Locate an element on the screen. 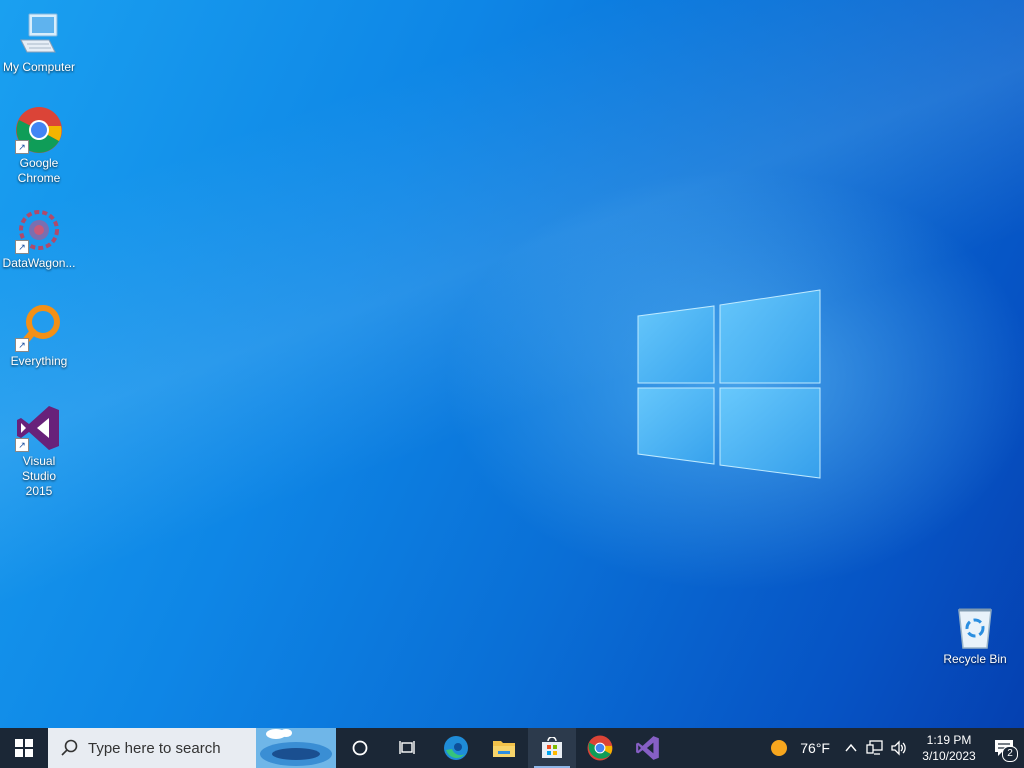  volume-icon is located at coordinates (899, 748).